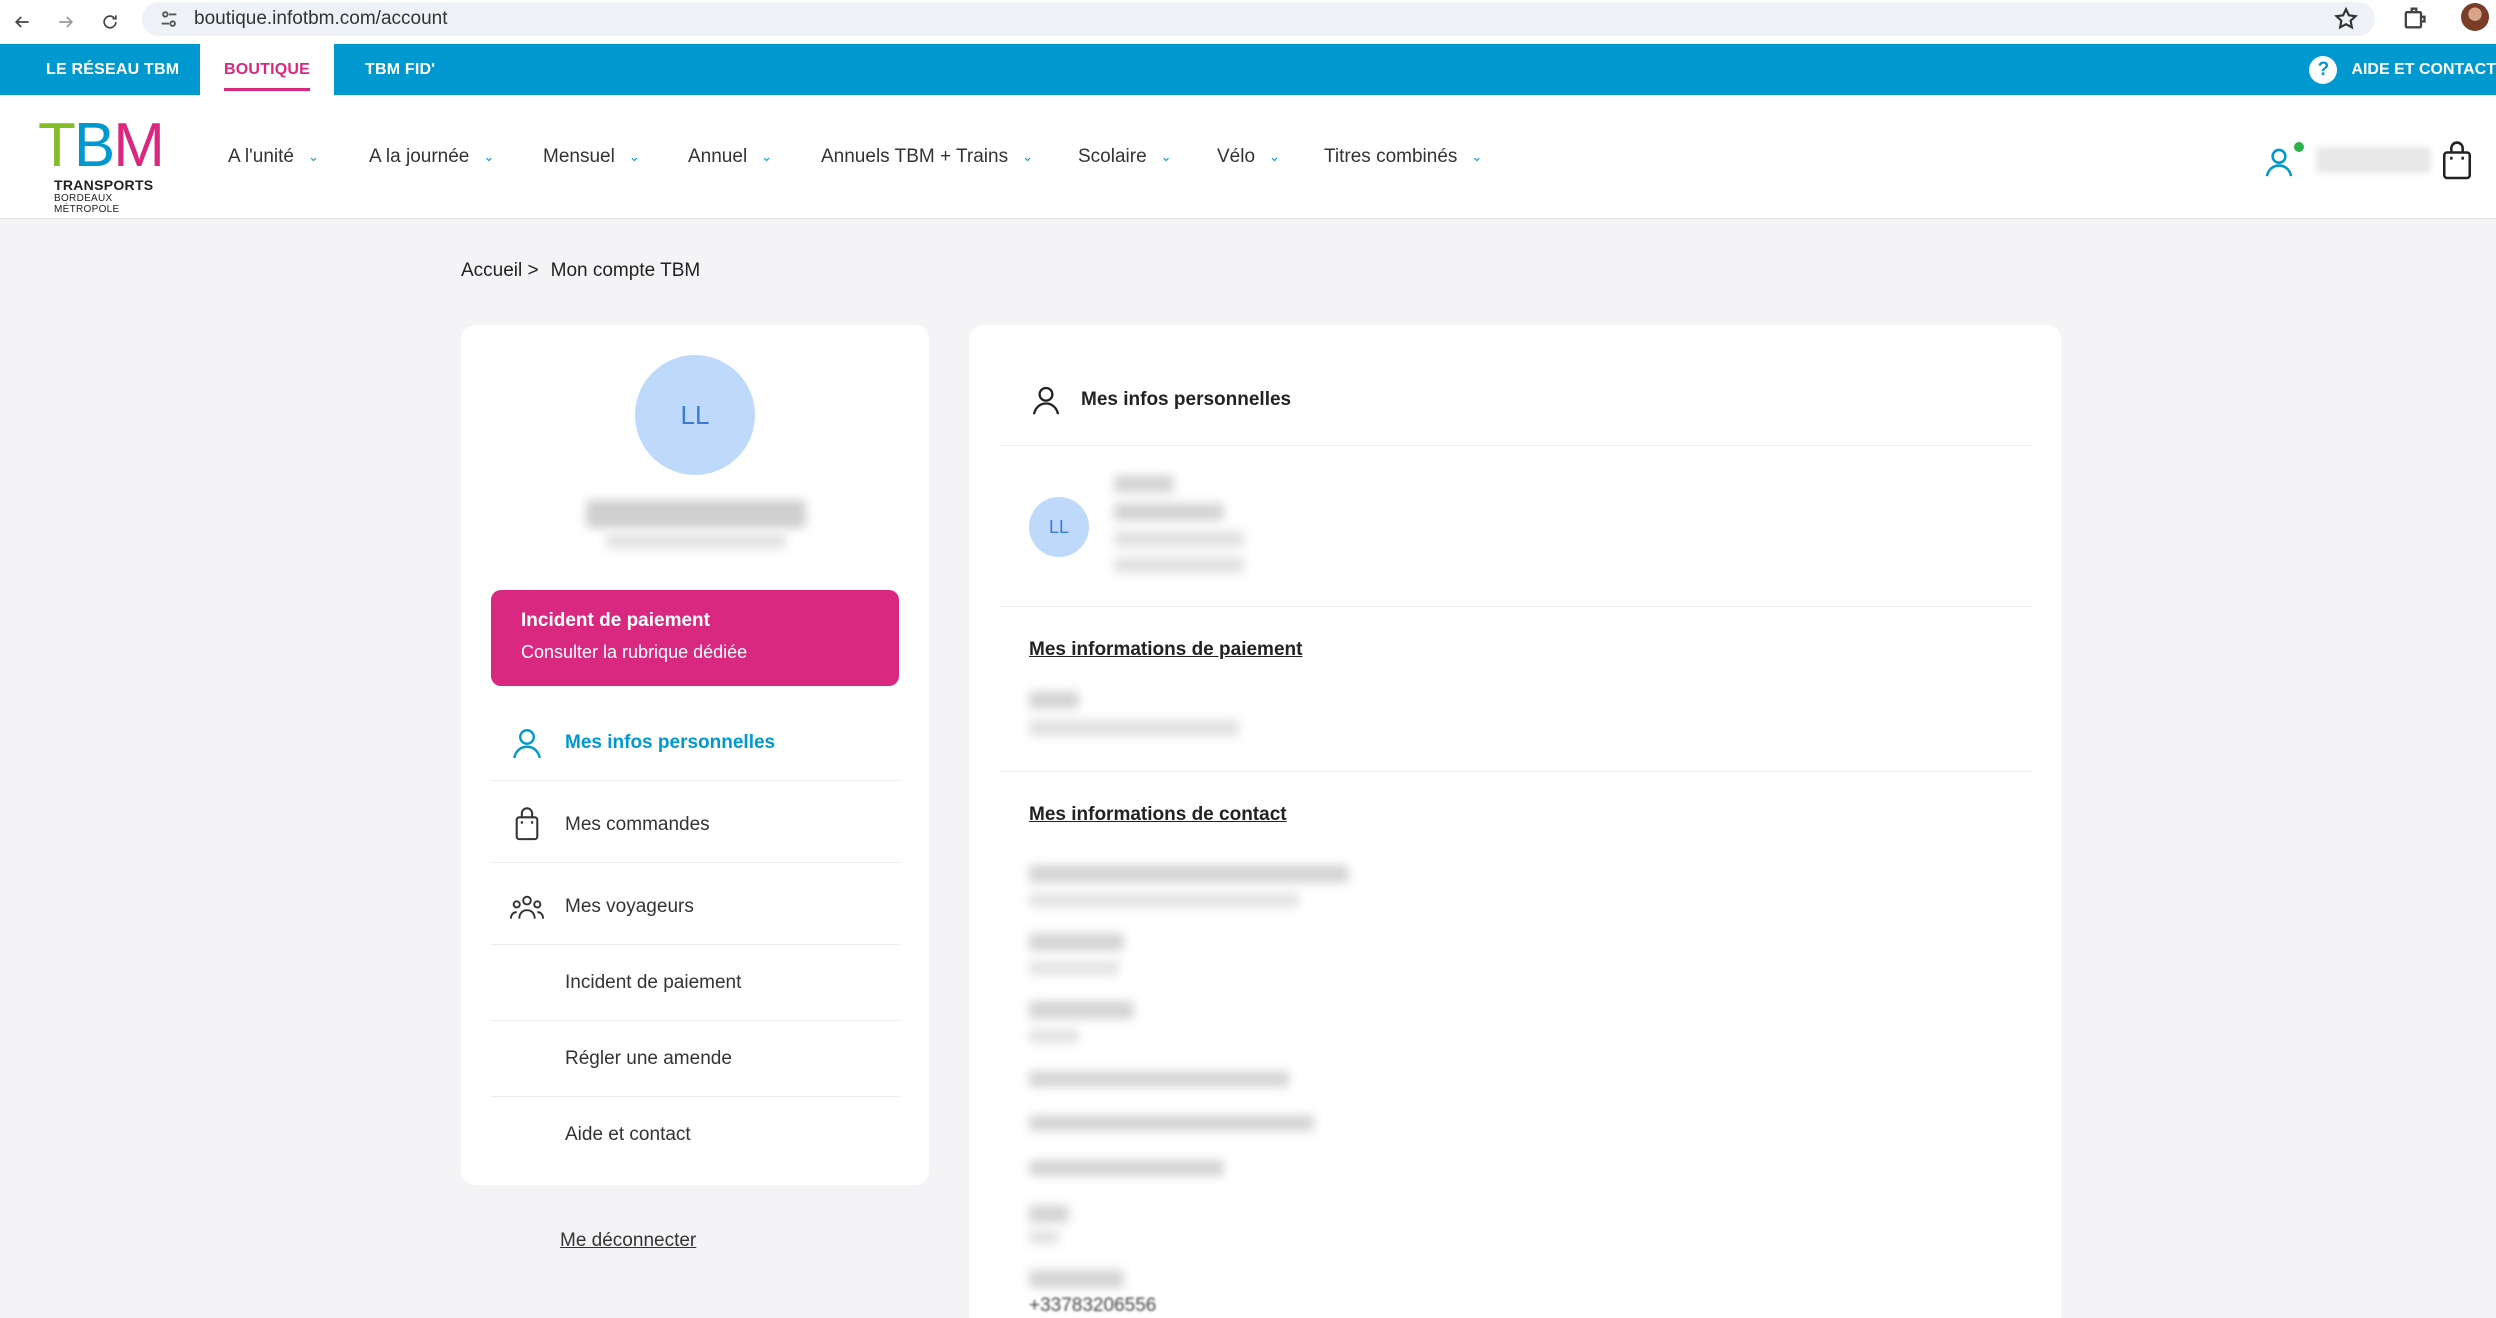 The image size is (2496, 1318). I want to click on online-status-dot, so click(2299, 147).